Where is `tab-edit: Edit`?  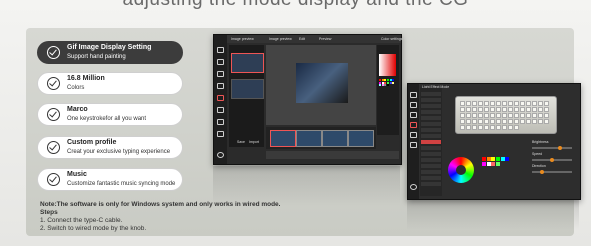
tab-edit: Edit is located at coordinates (302, 39).